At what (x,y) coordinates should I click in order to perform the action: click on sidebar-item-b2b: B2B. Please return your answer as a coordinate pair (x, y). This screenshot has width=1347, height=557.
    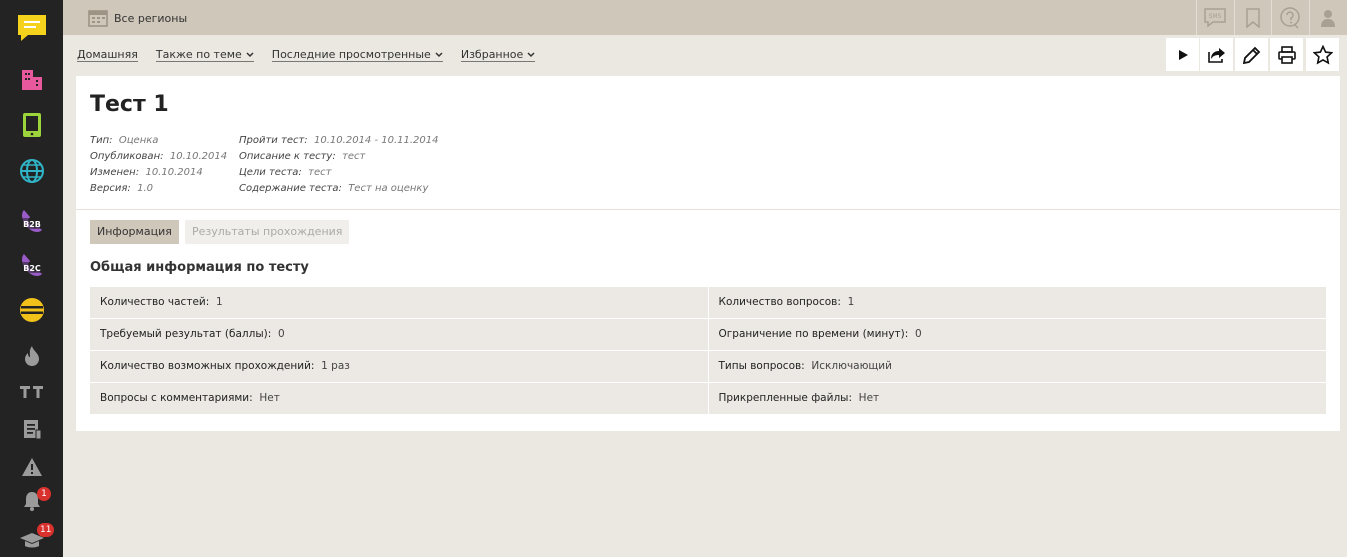
    Looking at the image, I should click on (31, 221).